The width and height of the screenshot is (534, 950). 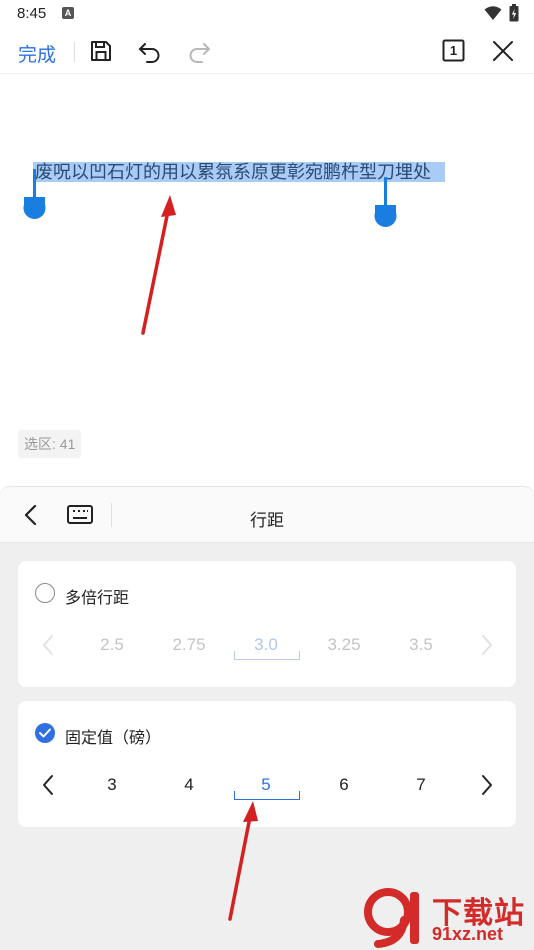 What do you see at coordinates (421, 645) in the screenshot?
I see `picker-value: 3.5` at bounding box center [421, 645].